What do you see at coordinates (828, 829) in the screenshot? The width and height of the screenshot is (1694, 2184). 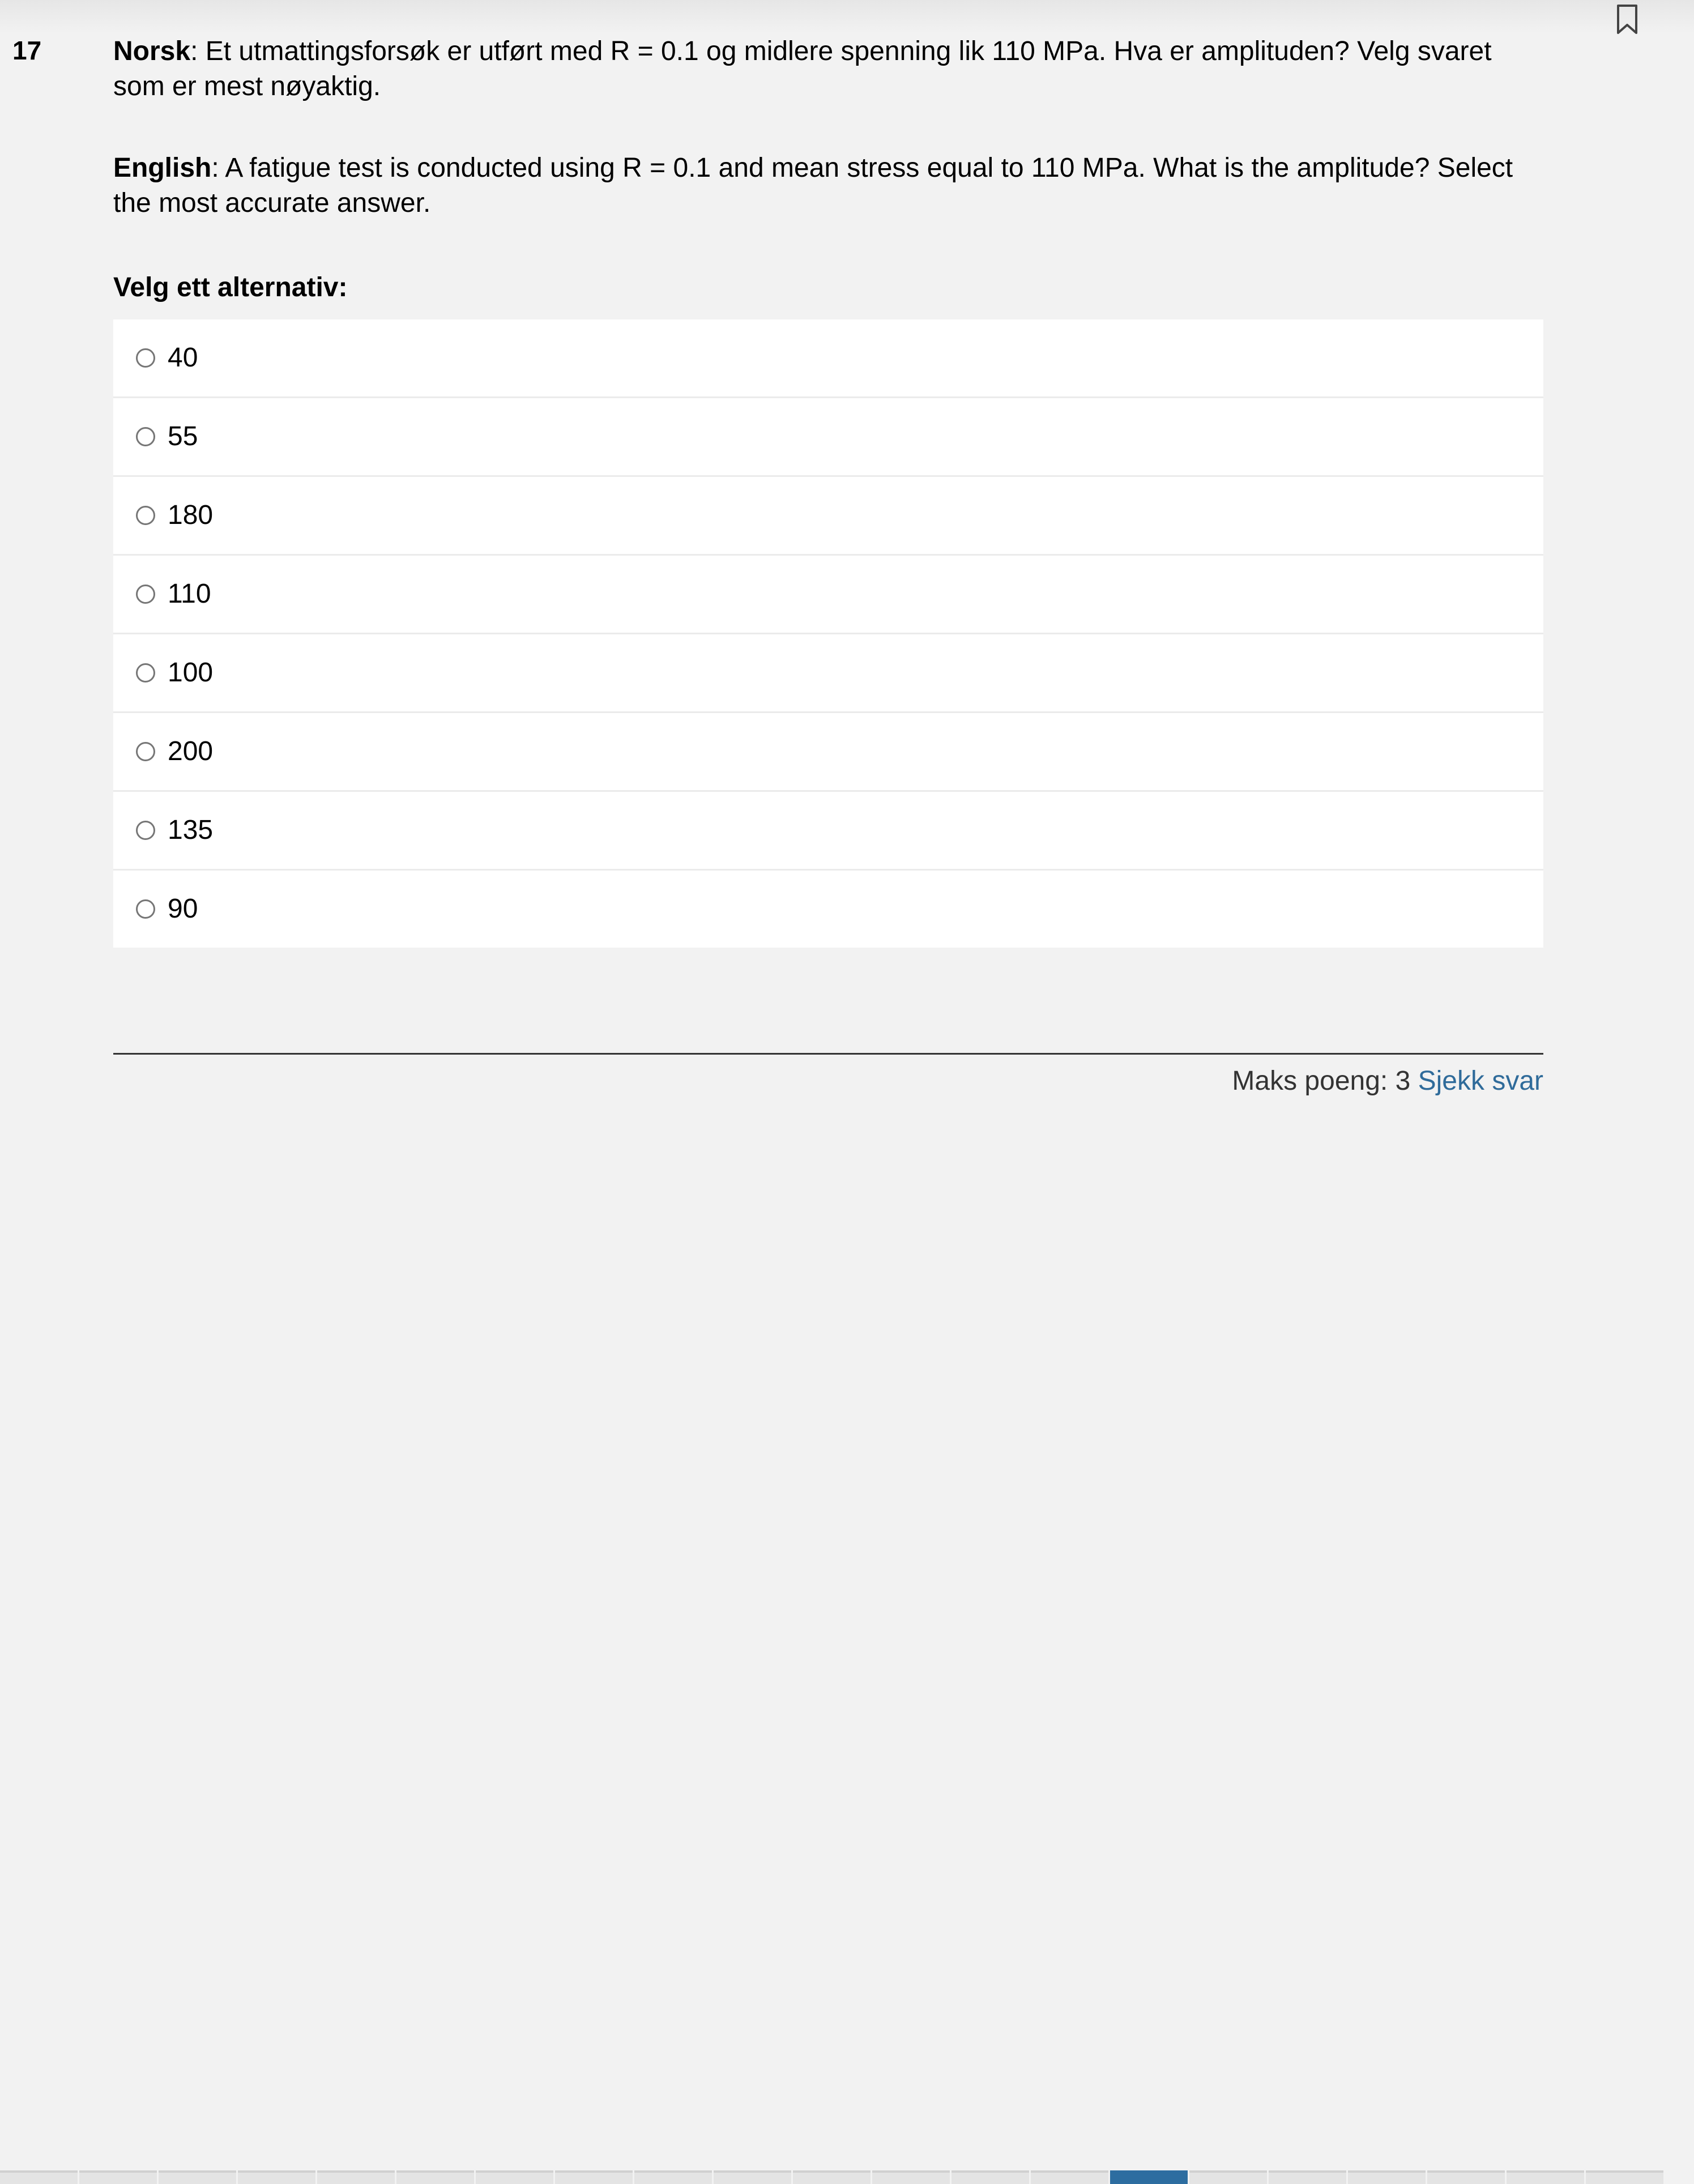 I see `option-row: 135` at bounding box center [828, 829].